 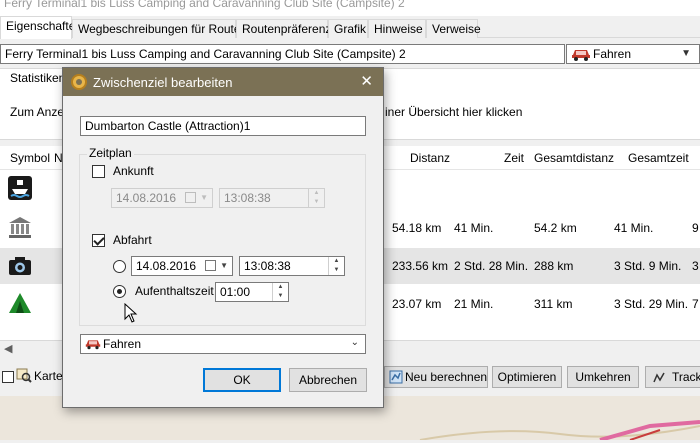 I want to click on cell-zeit: 41 Min., so click(x=474, y=228).